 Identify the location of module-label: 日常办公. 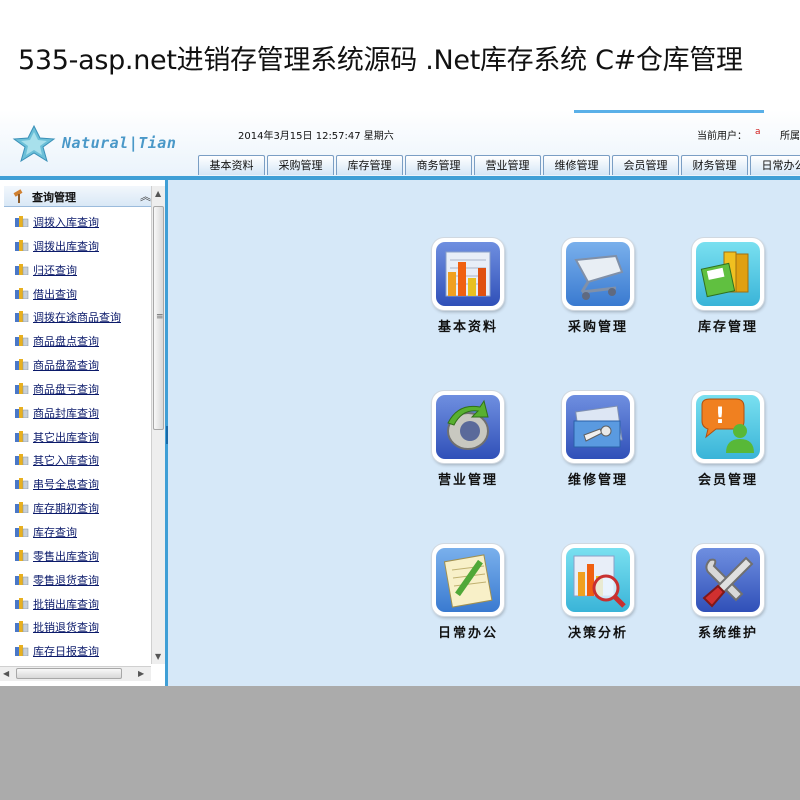
(467, 633).